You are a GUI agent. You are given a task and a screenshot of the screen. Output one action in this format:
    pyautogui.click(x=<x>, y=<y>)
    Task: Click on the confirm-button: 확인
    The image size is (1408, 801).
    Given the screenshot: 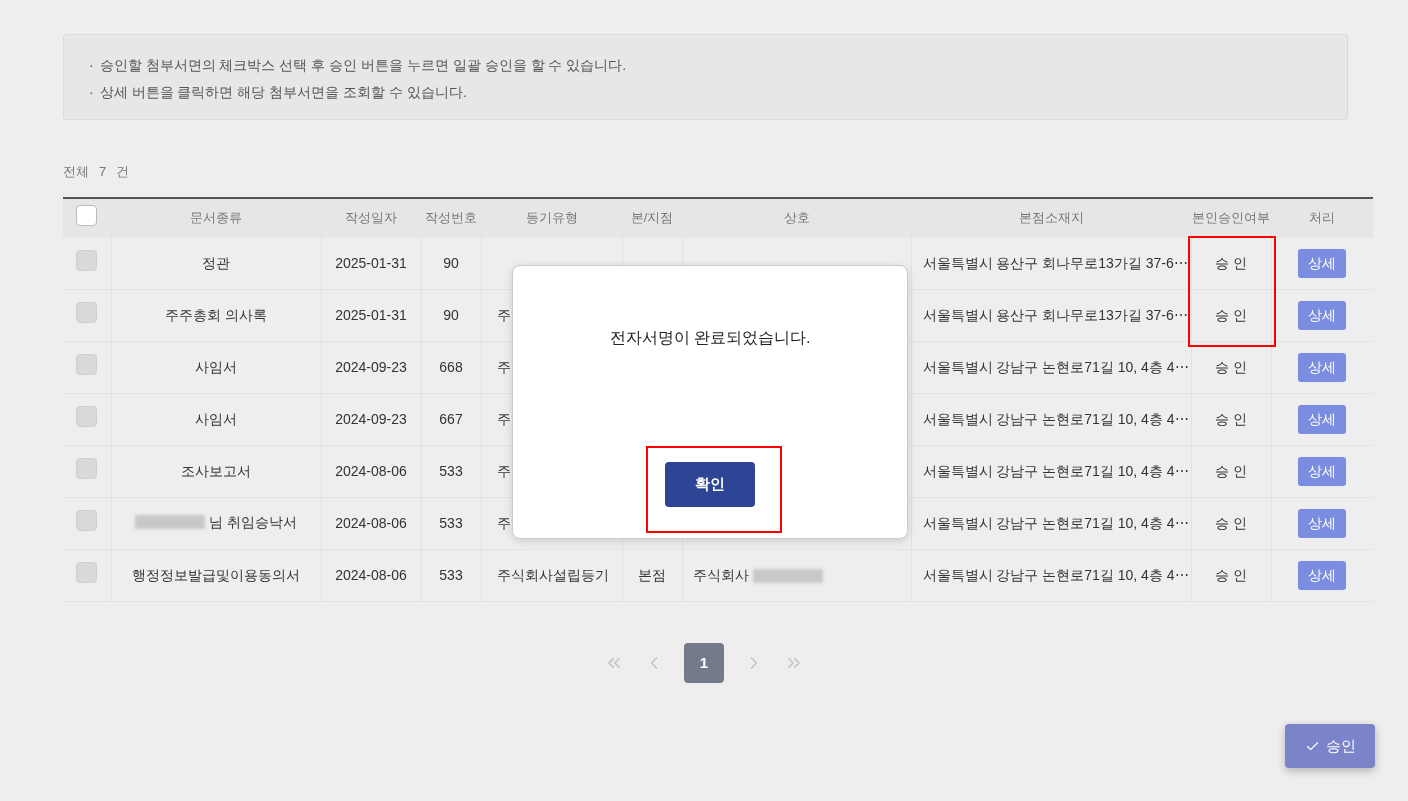 What is the action you would take?
    pyautogui.click(x=710, y=484)
    